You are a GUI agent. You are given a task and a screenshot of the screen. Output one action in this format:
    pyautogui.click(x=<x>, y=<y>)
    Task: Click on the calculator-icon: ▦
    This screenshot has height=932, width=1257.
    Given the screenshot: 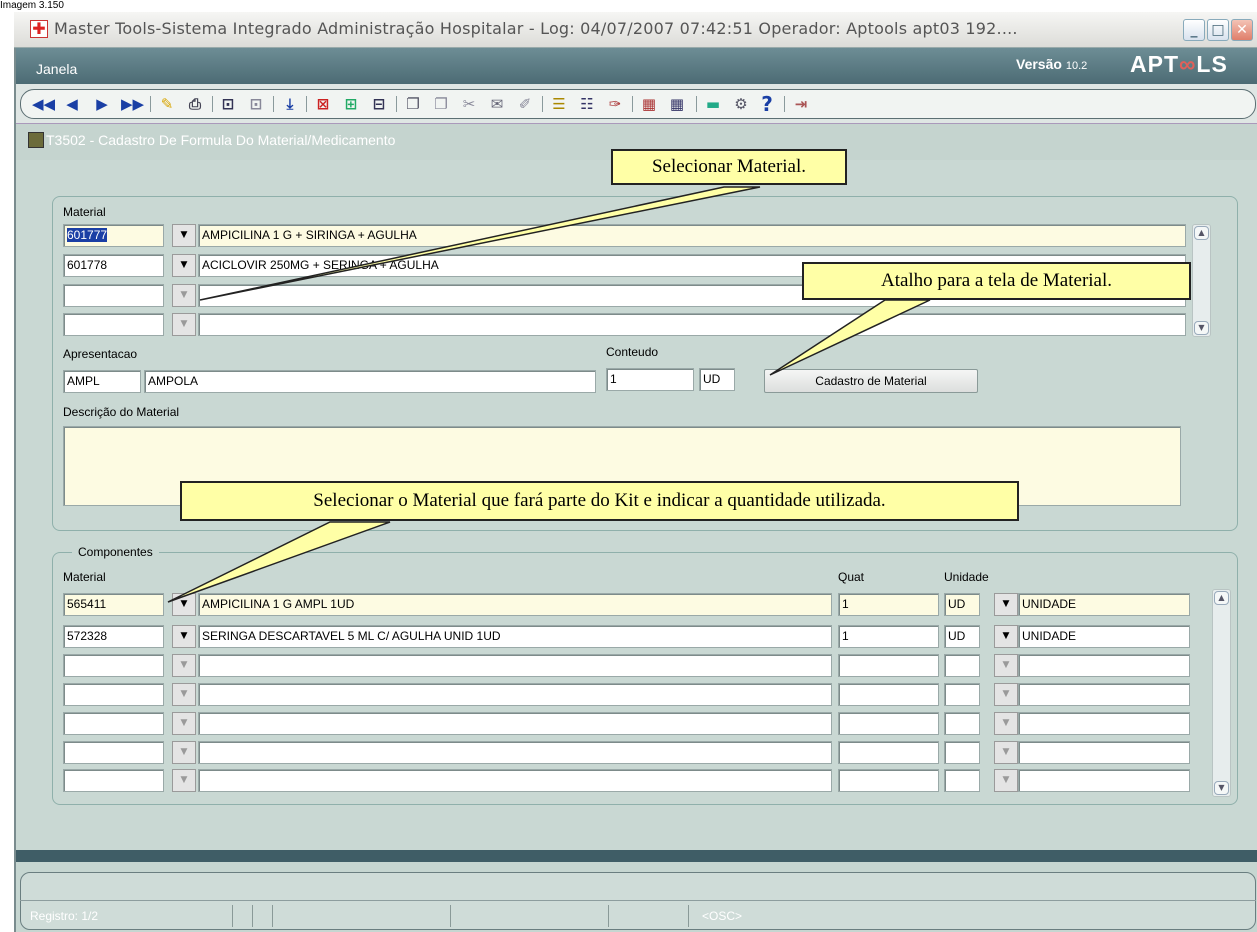 What is the action you would take?
    pyautogui.click(x=649, y=104)
    